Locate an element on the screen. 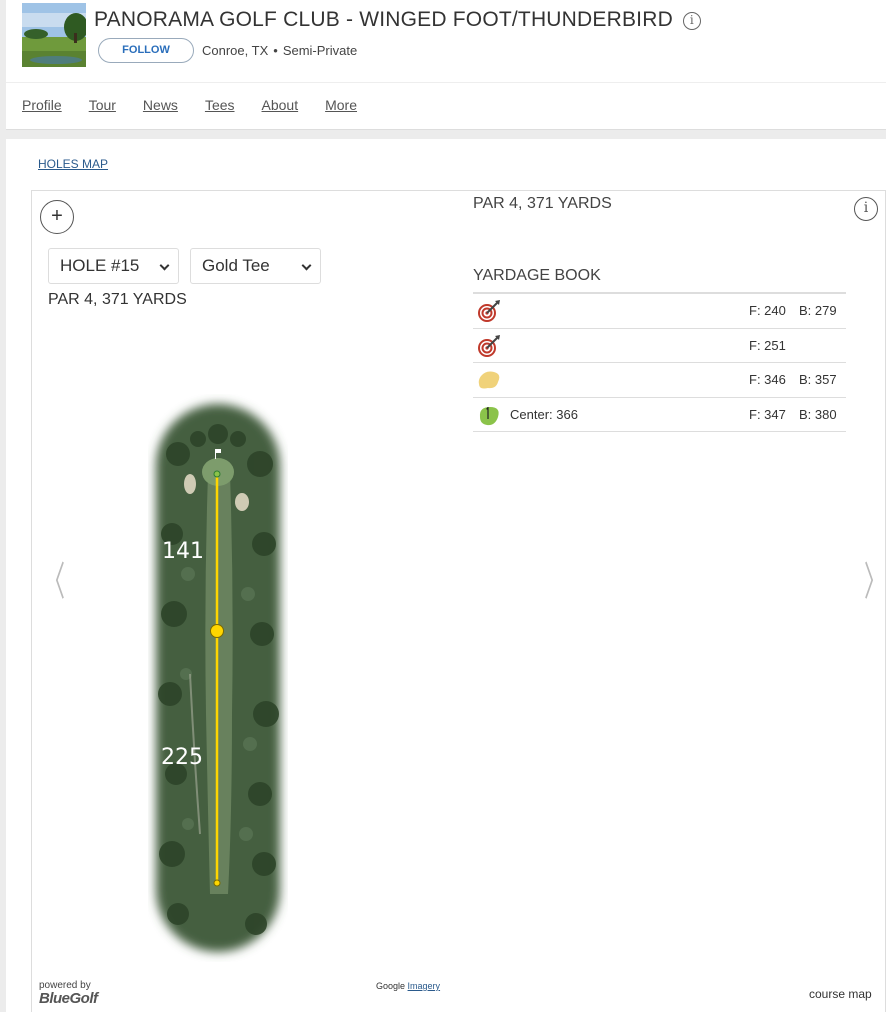 The image size is (886, 1012). club-type: Semi-Private is located at coordinates (320, 50).